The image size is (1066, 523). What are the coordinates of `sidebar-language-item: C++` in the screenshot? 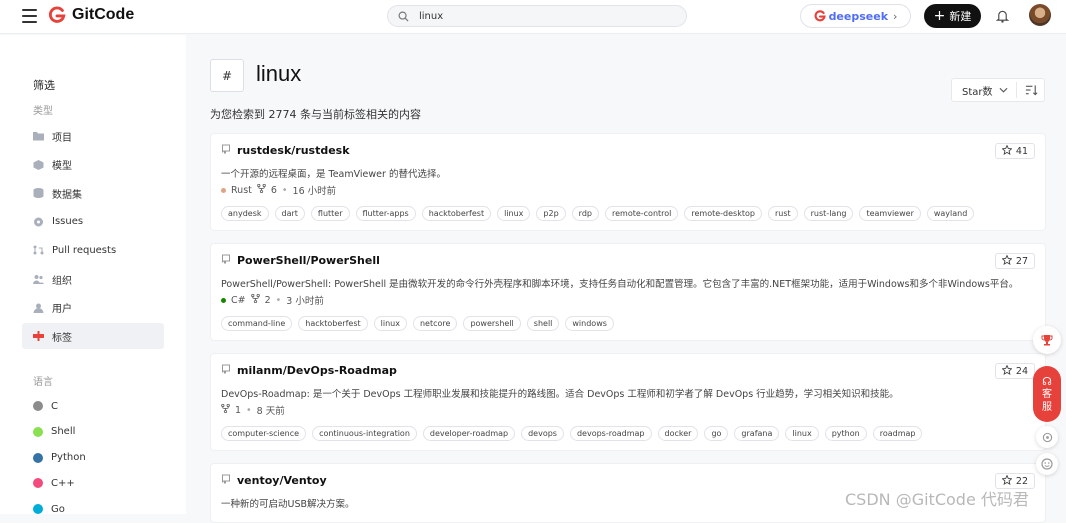 It's located at (93, 483).